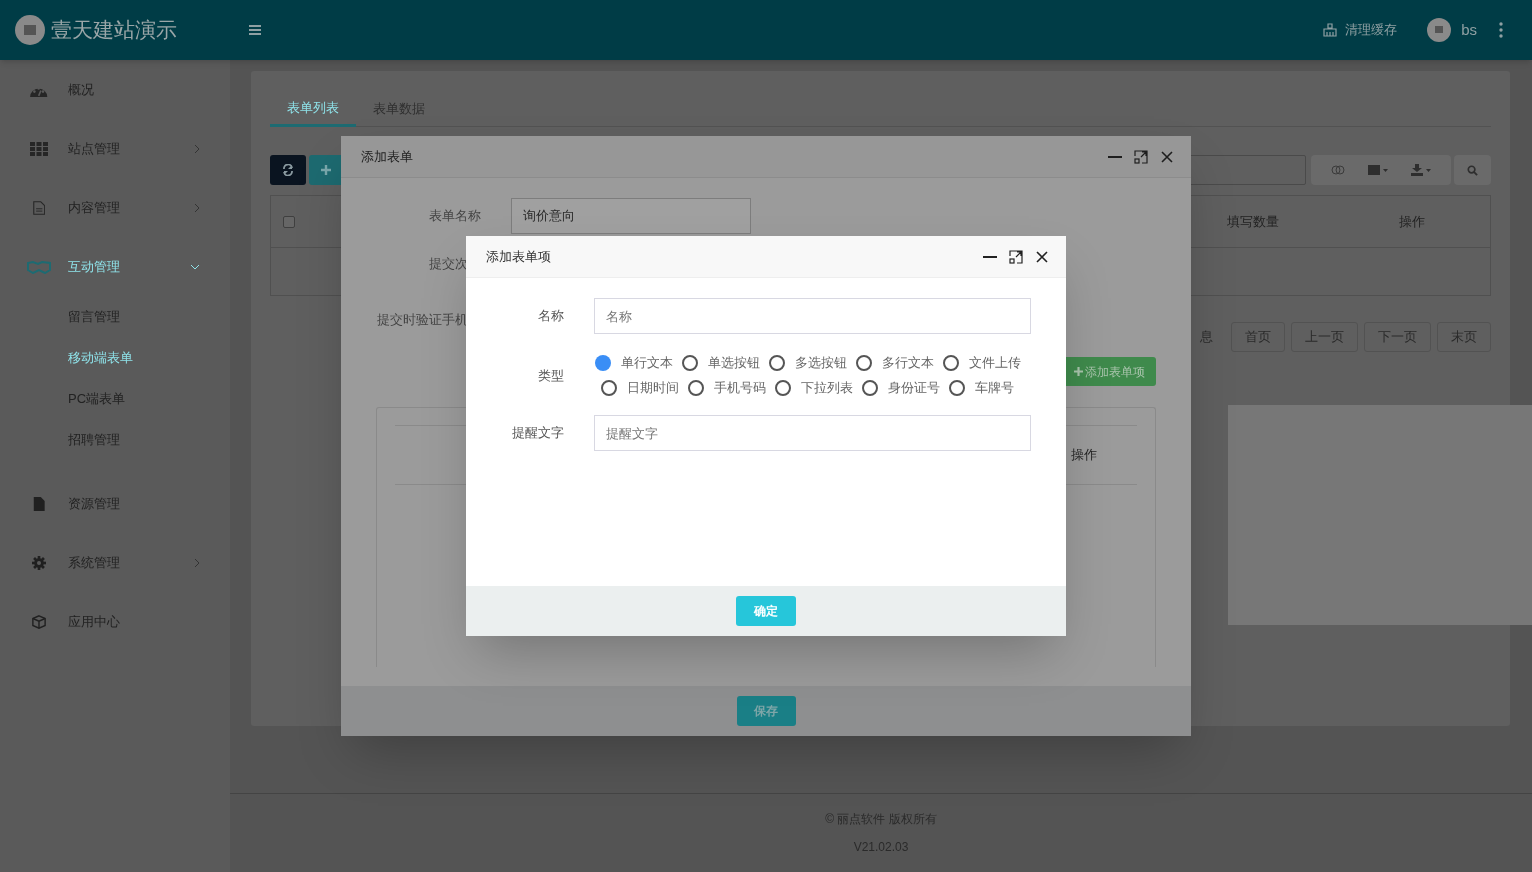  Describe the element at coordinates (1501, 30) in the screenshot. I see `more-icon` at that location.